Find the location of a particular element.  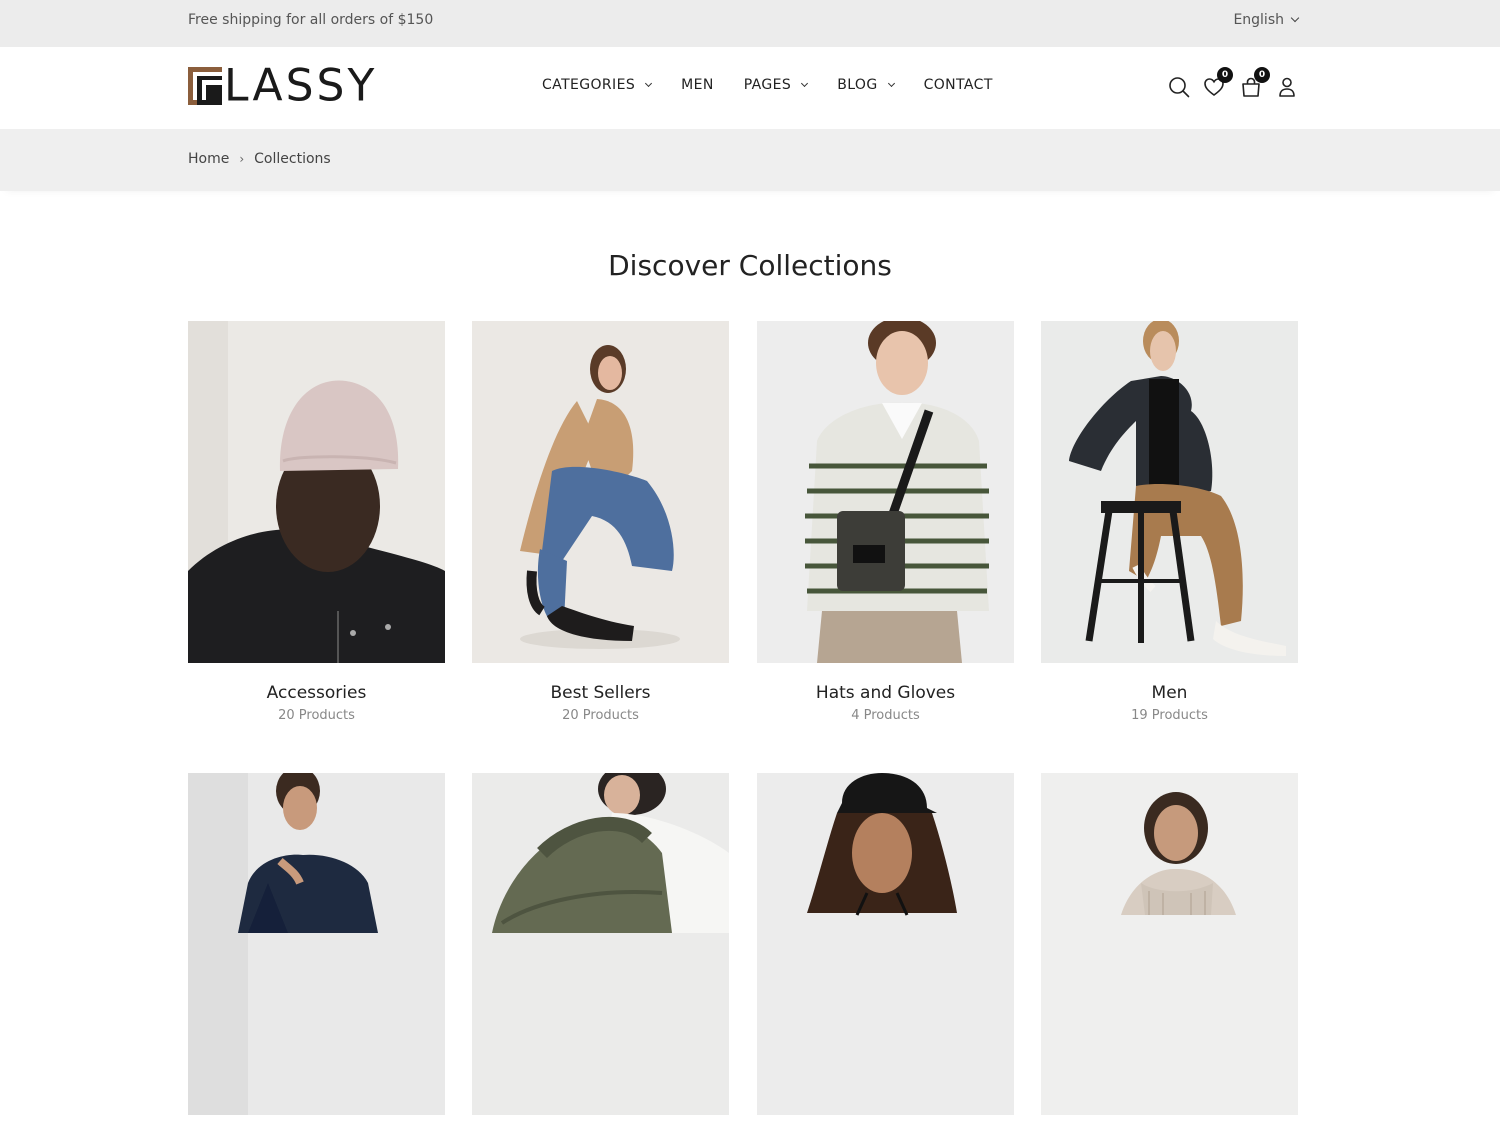

search-icon is located at coordinates (1179, 87).